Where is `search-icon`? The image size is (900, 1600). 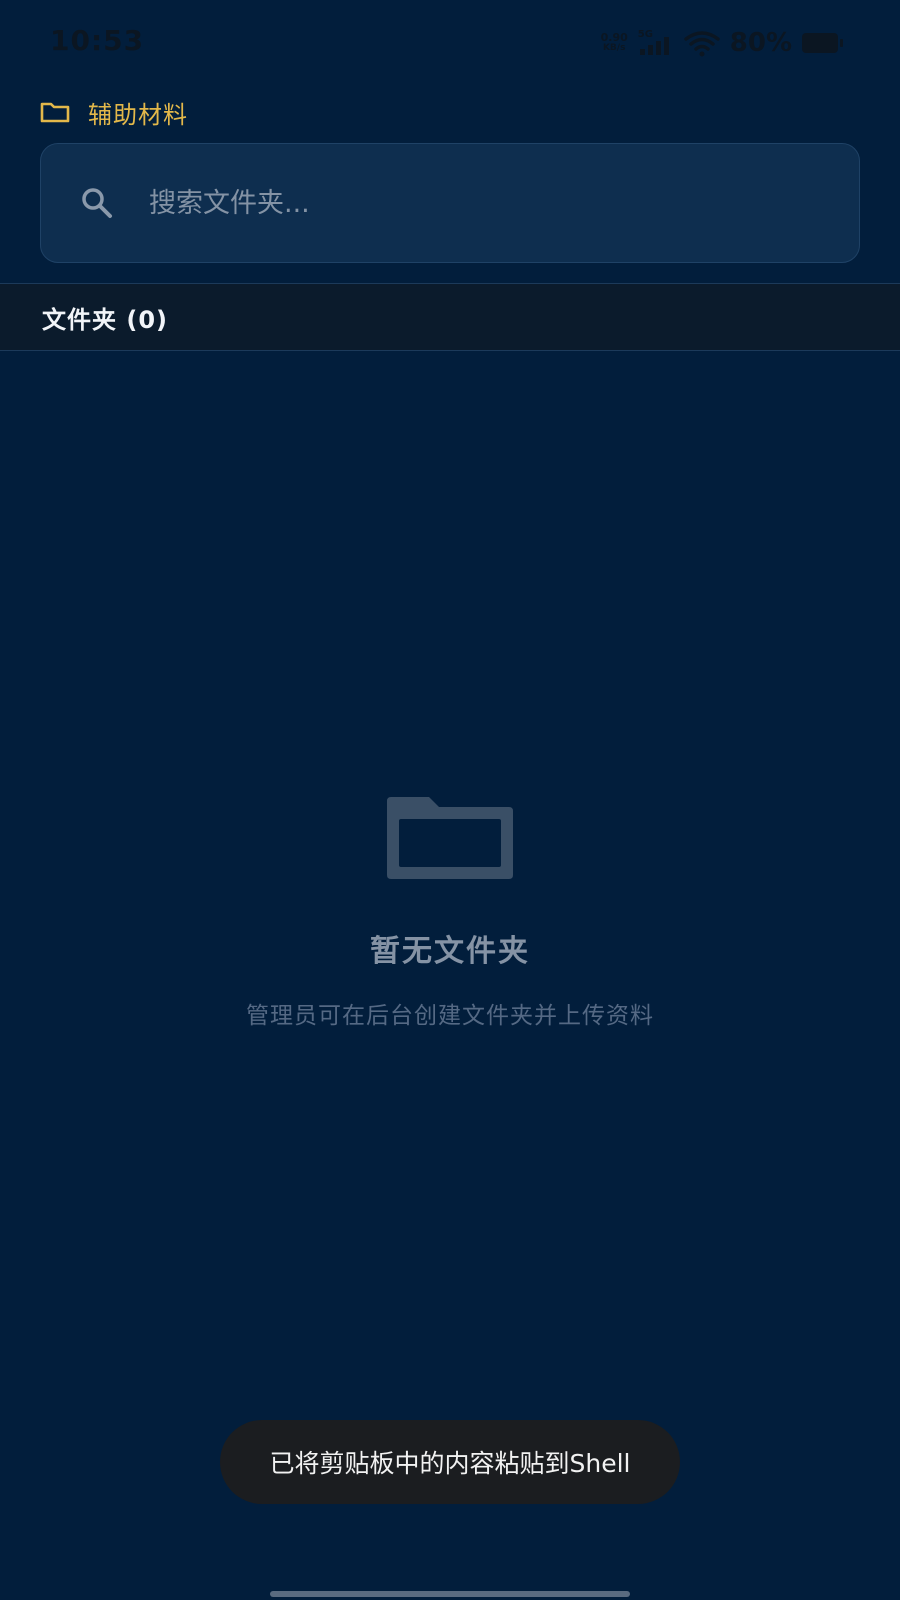 search-icon is located at coordinates (97, 203).